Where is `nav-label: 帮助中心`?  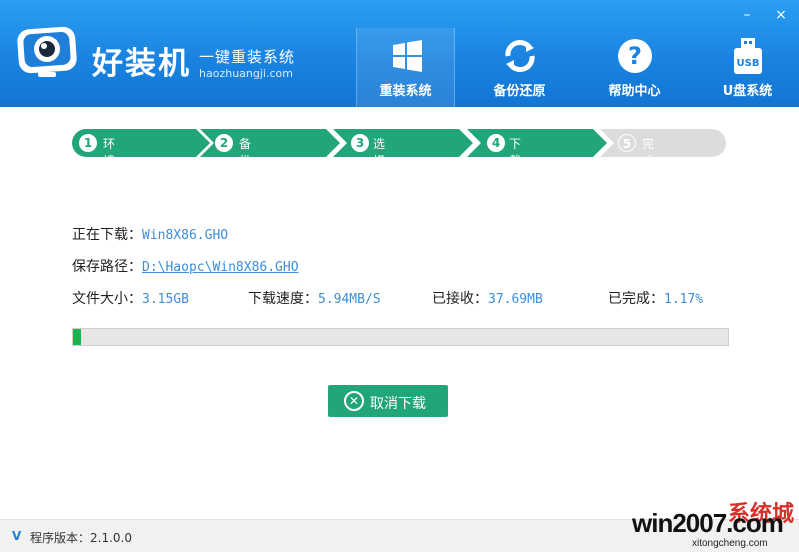
nav-label: 帮助中心 is located at coordinates (634, 91).